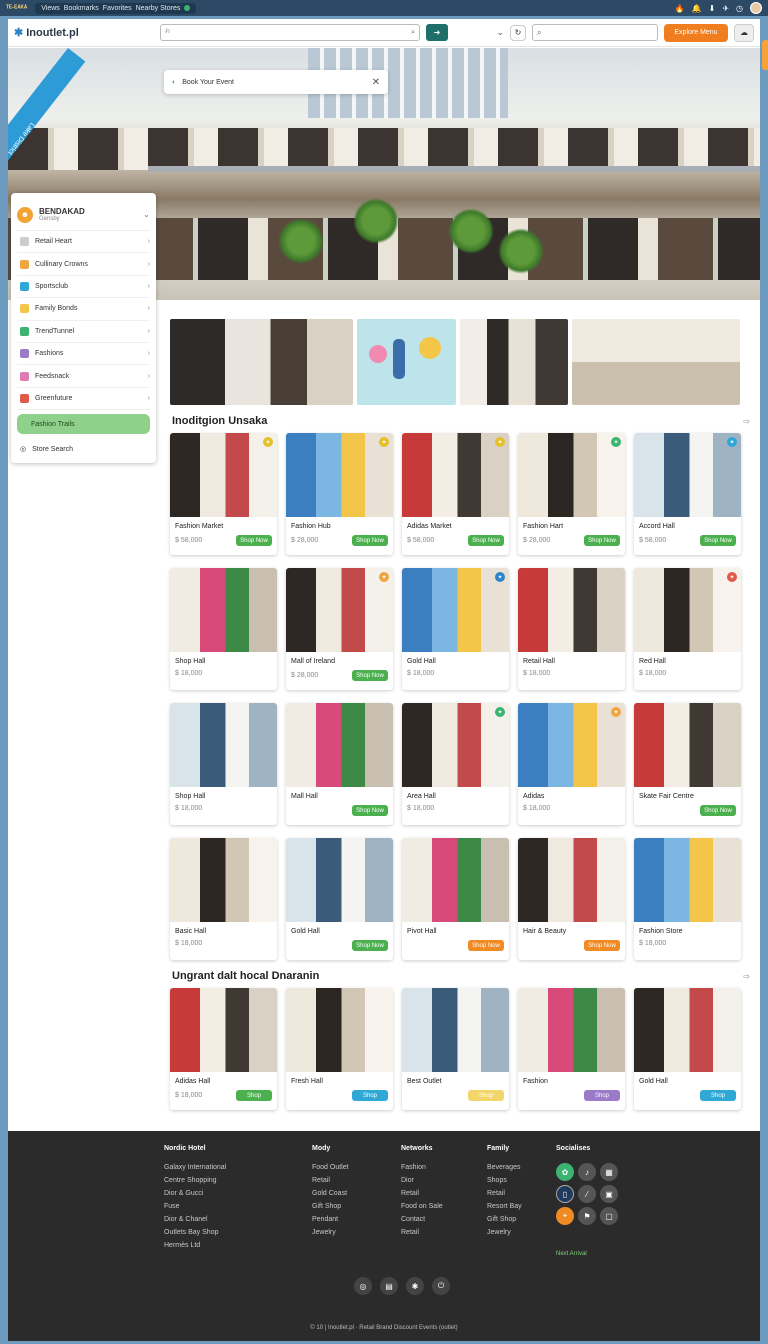 This screenshot has height=1344, width=768. What do you see at coordinates (587, 1172) in the screenshot?
I see `music-icon: ♪` at bounding box center [587, 1172].